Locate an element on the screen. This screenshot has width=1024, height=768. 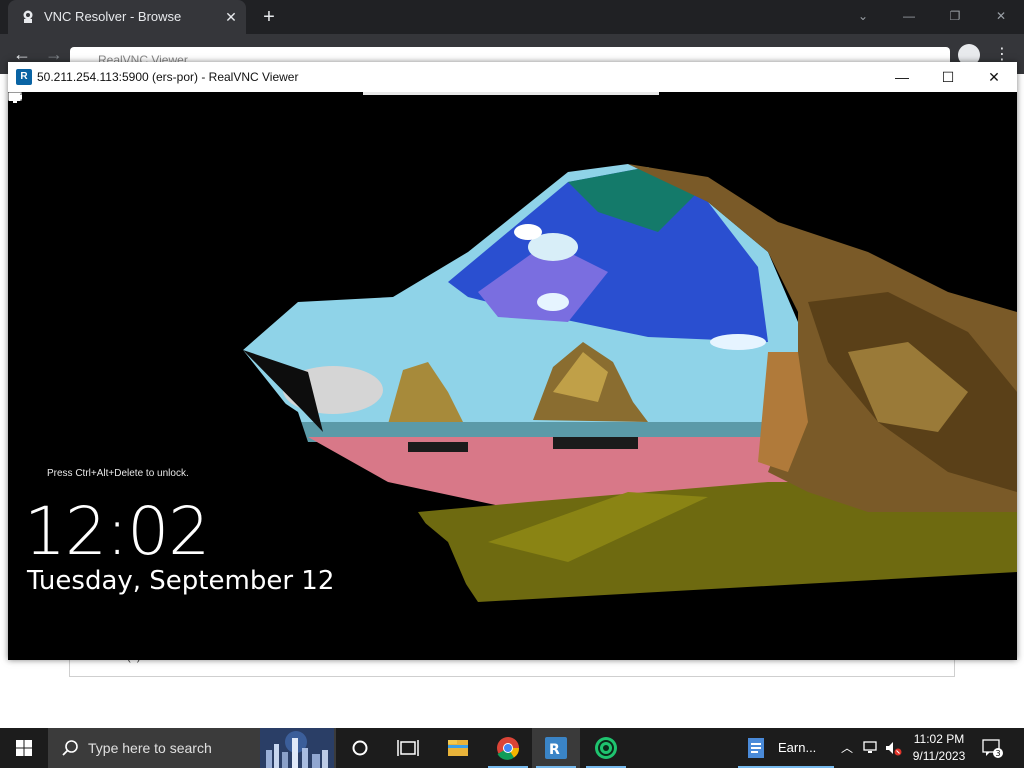
taskbar-clock: 11:02 PM 9/11/2023 is located at coordinates (939, 748).